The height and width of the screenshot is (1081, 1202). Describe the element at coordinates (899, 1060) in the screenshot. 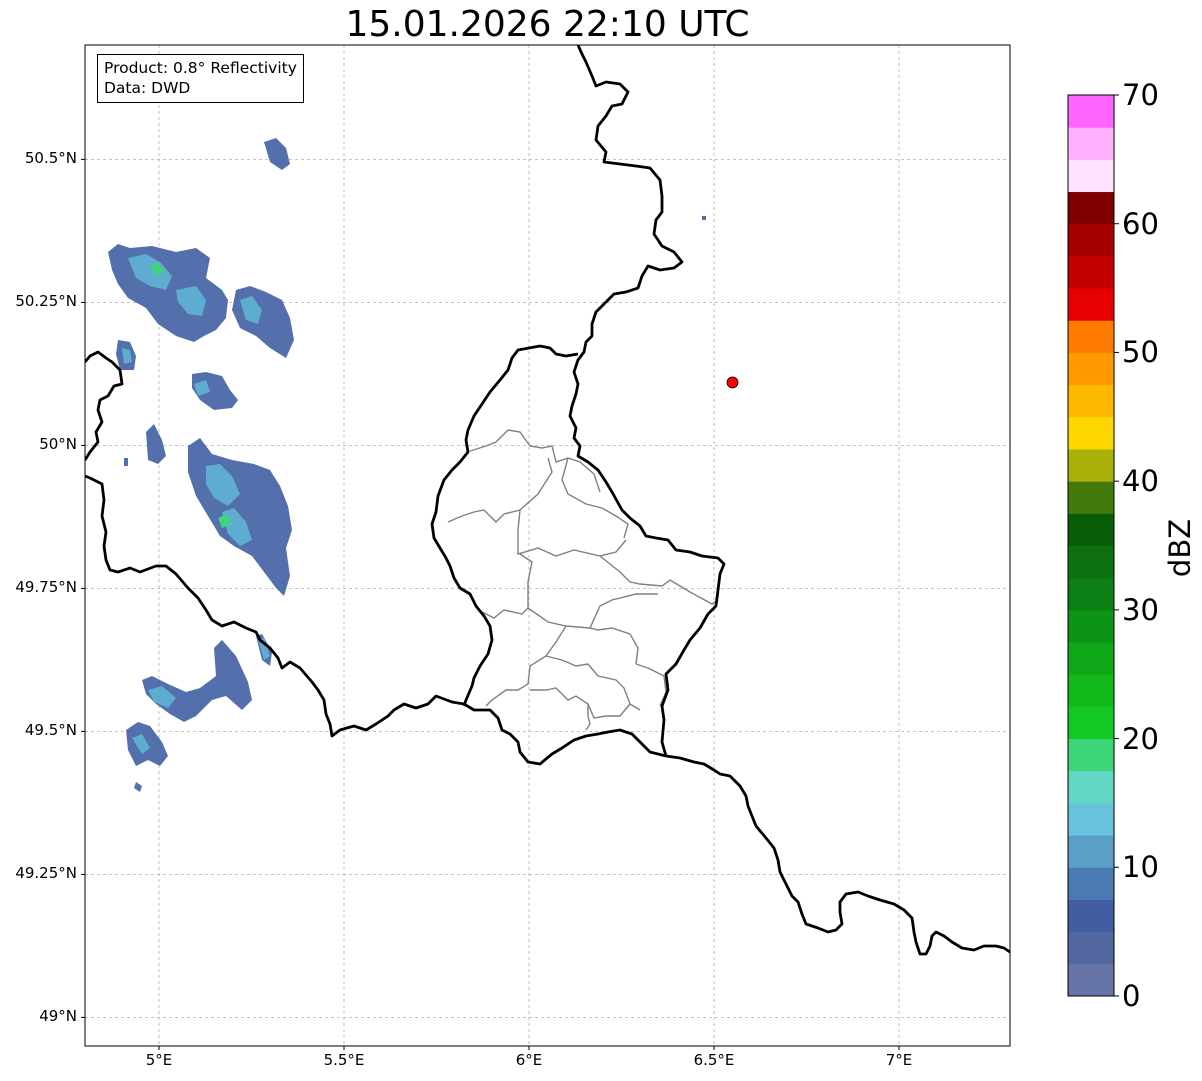

I see `x-tick-label: 7°E` at that location.